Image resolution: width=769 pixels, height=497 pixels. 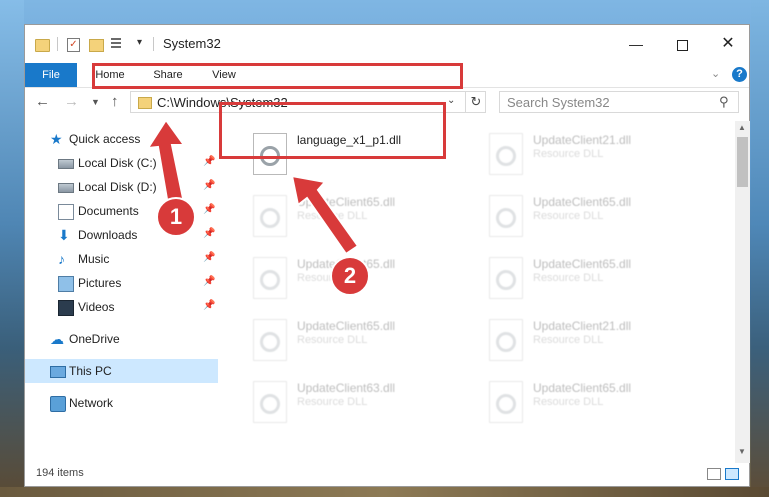 I want to click on step-1-badge: 1, so click(x=176, y=217).